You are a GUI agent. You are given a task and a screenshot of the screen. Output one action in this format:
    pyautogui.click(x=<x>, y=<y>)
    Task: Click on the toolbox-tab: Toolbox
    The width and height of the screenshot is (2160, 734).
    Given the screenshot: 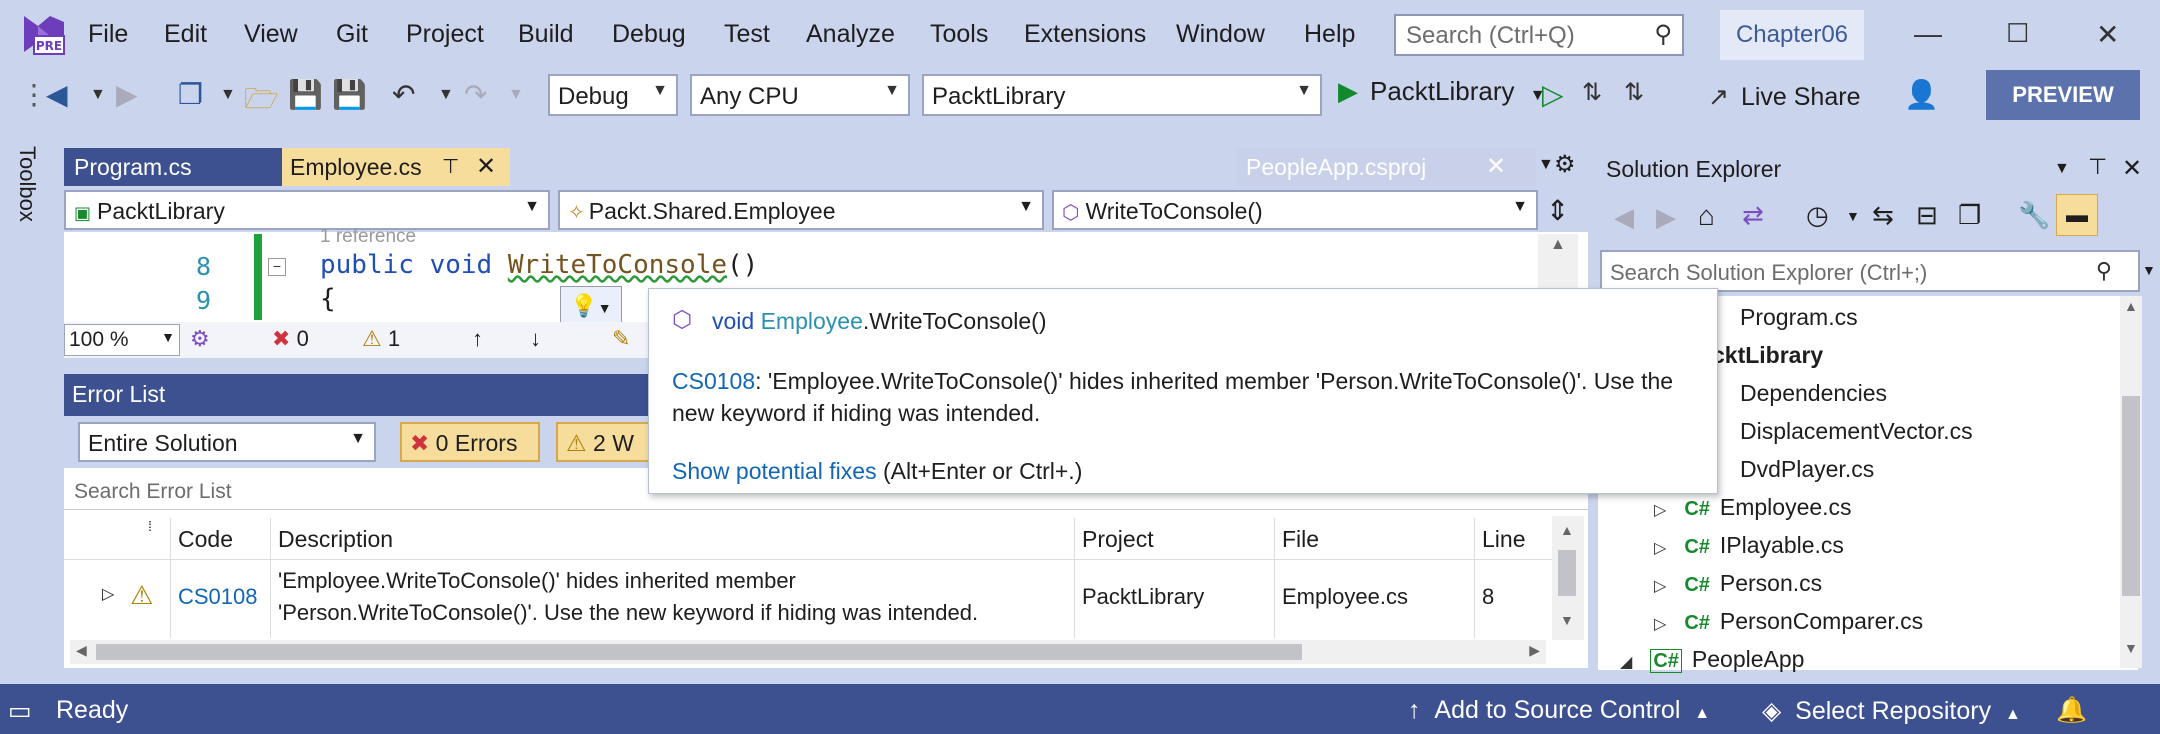 What is the action you would take?
    pyautogui.click(x=27, y=184)
    